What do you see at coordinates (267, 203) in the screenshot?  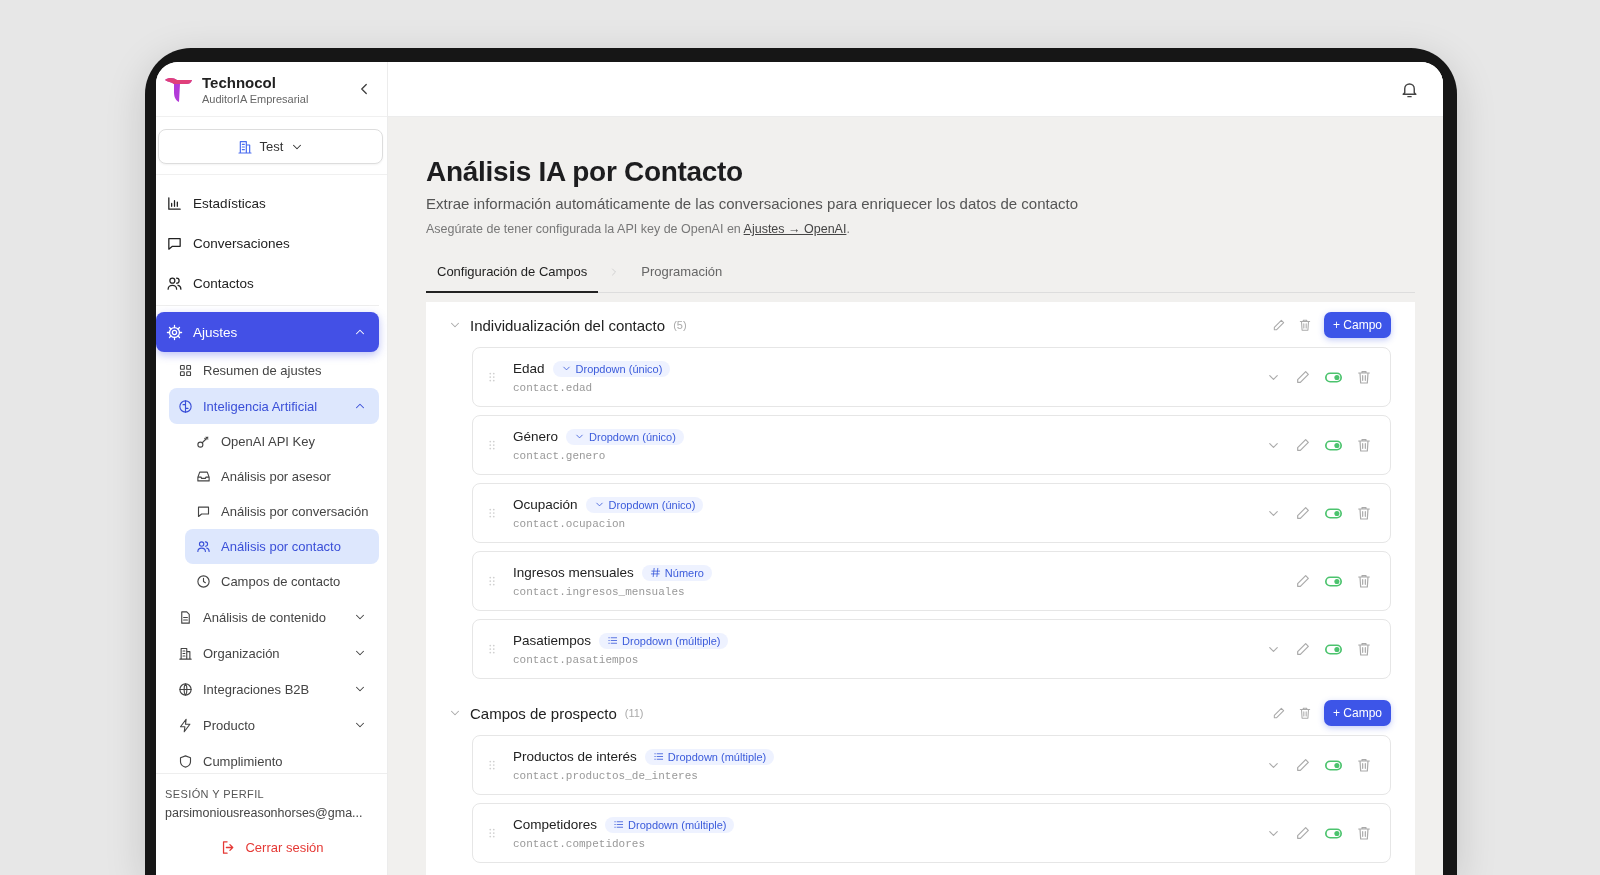 I see `nav-item: Estadísticas` at bounding box center [267, 203].